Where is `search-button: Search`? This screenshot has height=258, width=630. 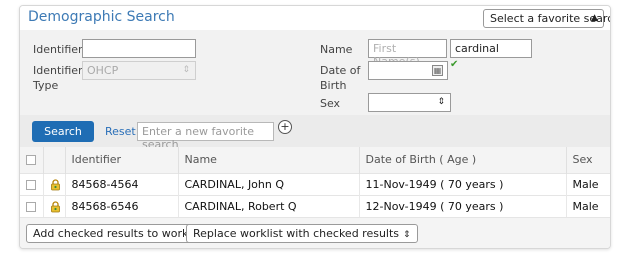
search-button: Search is located at coordinates (63, 131).